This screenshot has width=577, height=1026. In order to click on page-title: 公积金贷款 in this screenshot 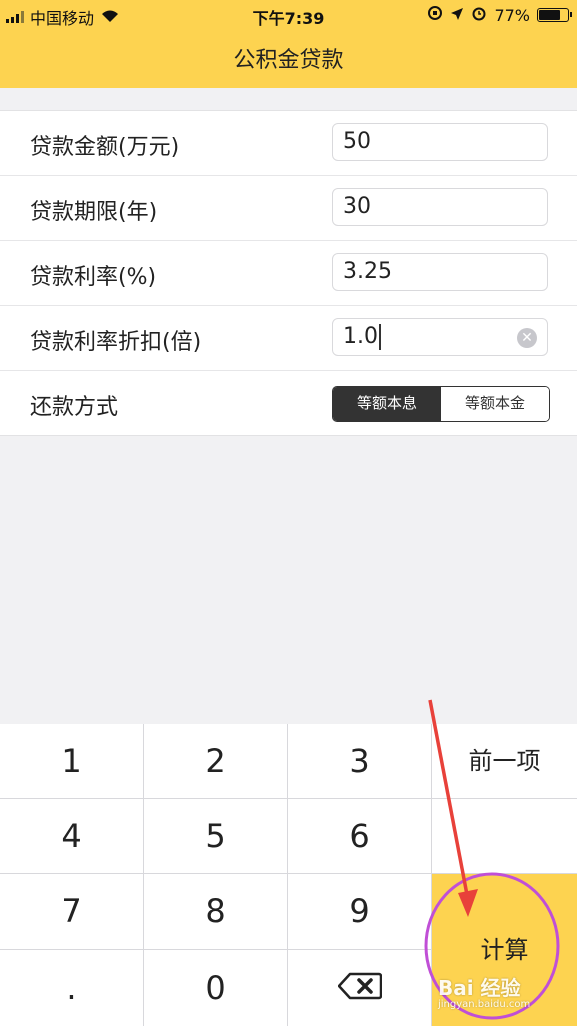, I will do `click(288, 60)`.